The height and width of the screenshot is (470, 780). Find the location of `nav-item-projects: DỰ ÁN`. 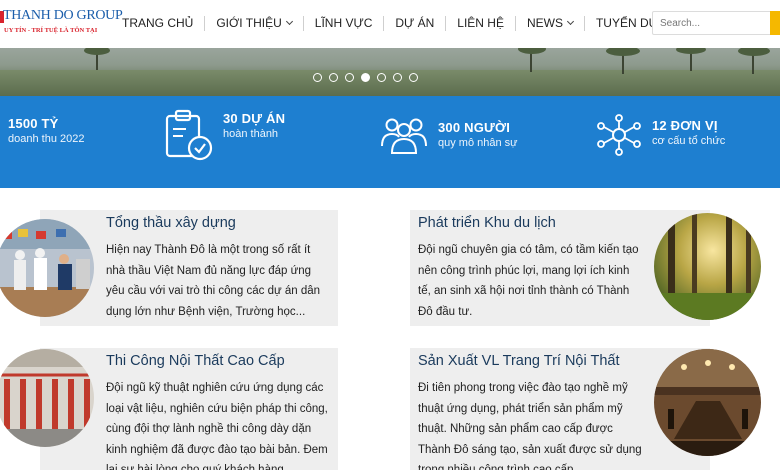

nav-item-projects: DỰ ÁN is located at coordinates (414, 23).